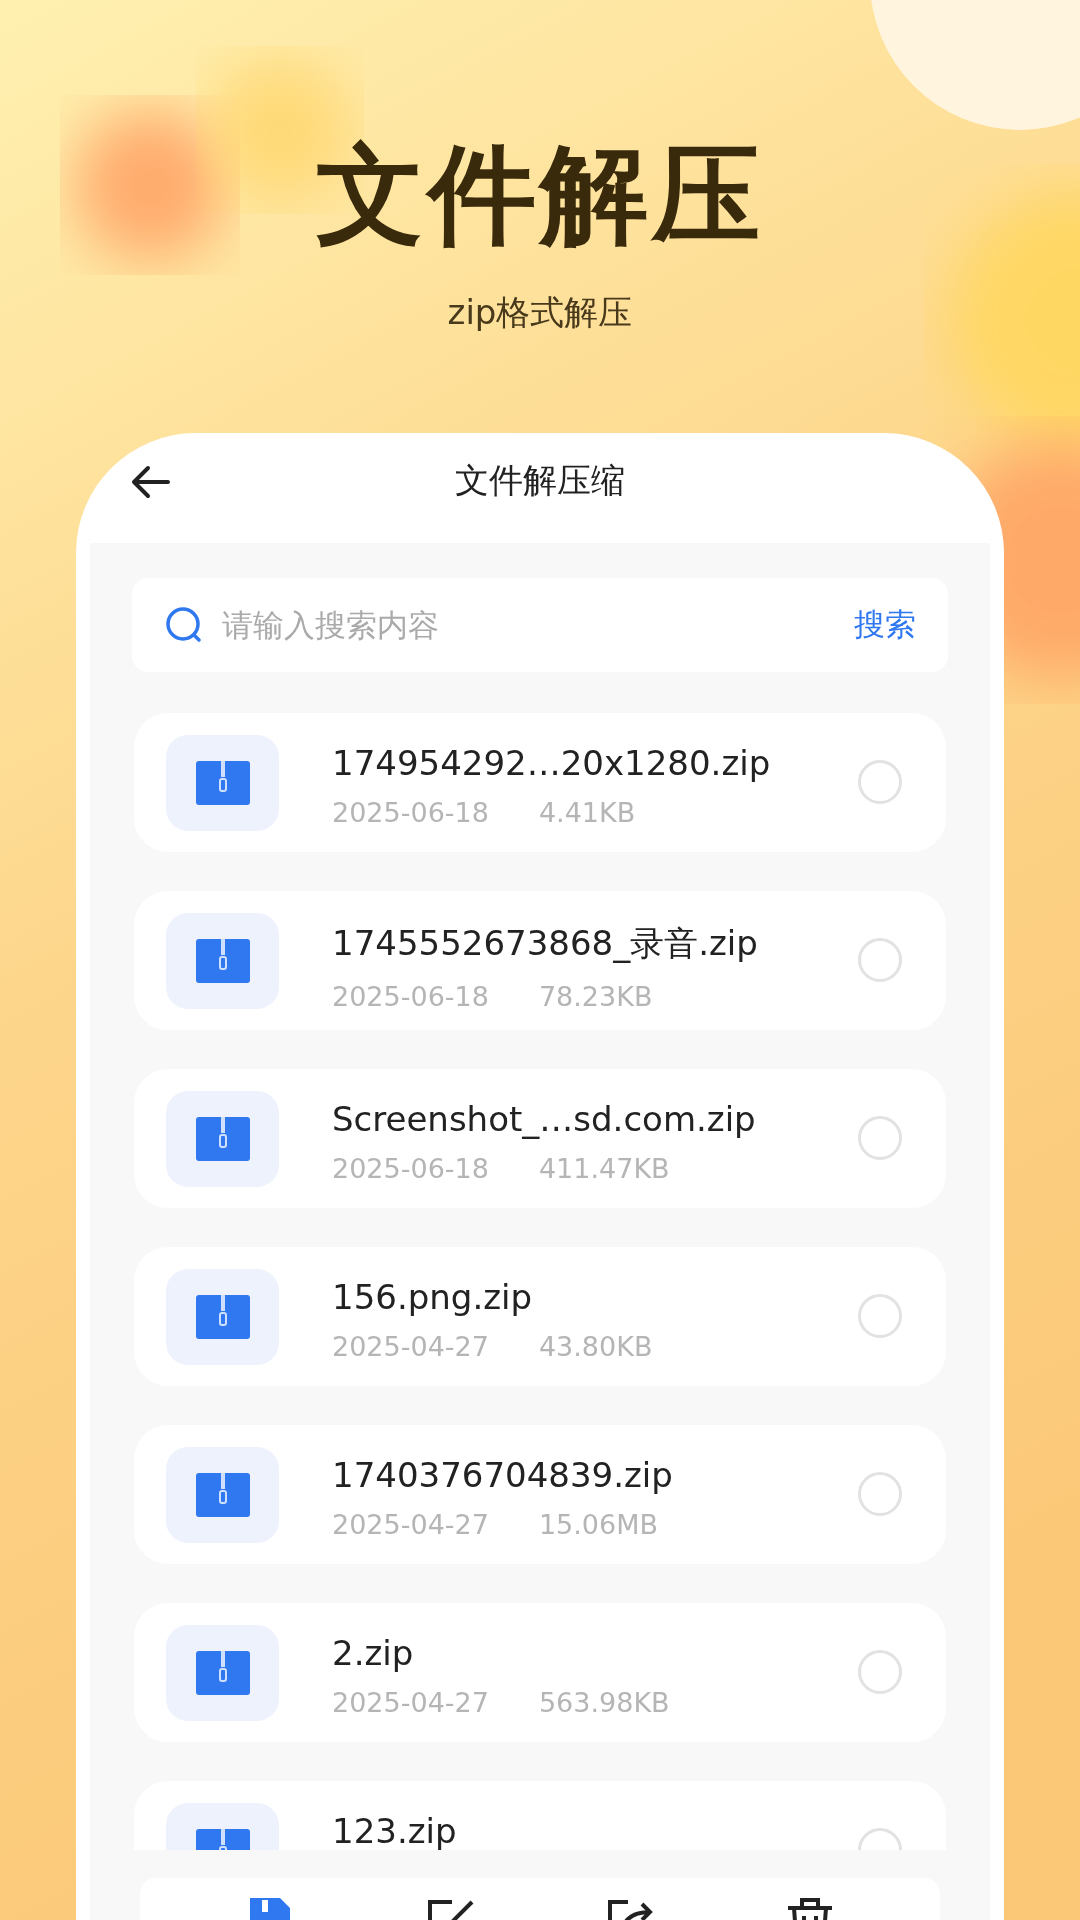 Image resolution: width=1080 pixels, height=1920 pixels. I want to click on file-row: 1740376704839.zip 2025-04-27 15.06MB, so click(540, 1494).